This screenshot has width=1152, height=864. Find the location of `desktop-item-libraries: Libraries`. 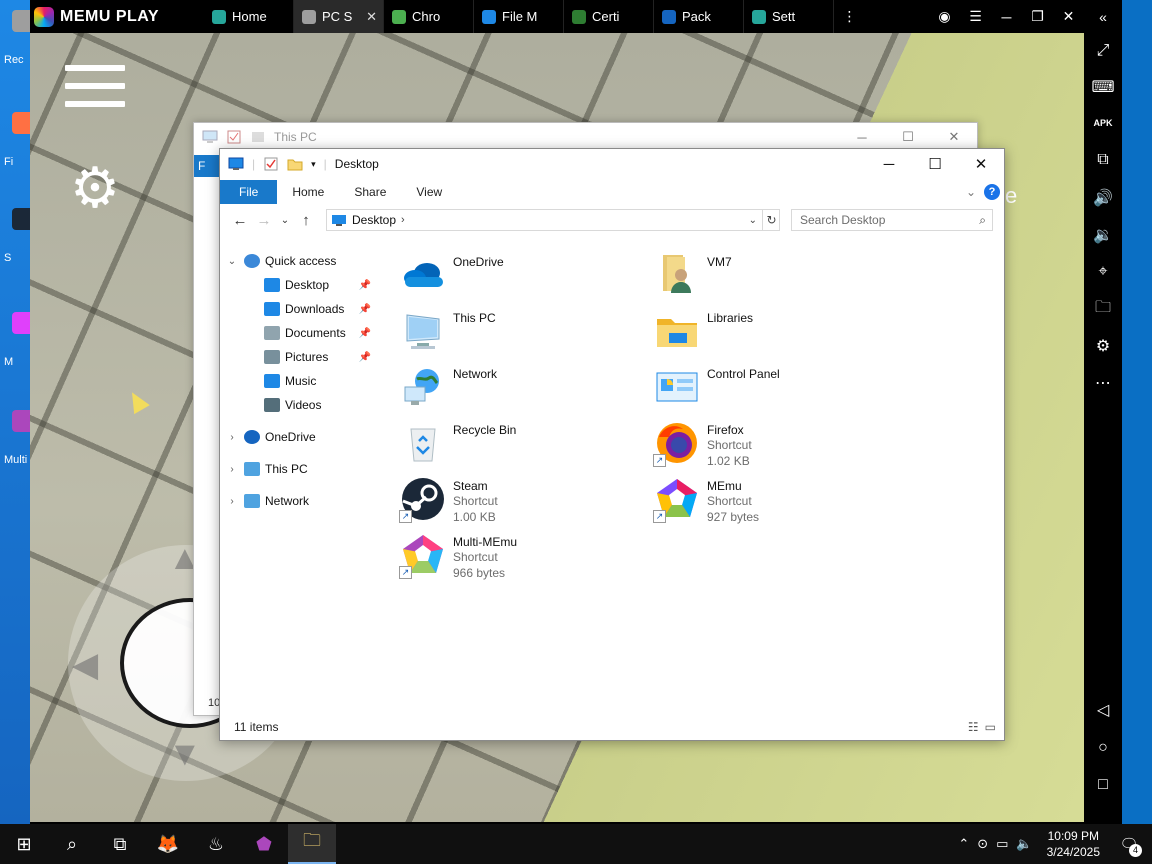

desktop-item-libraries: Libraries is located at coordinates (703, 331).